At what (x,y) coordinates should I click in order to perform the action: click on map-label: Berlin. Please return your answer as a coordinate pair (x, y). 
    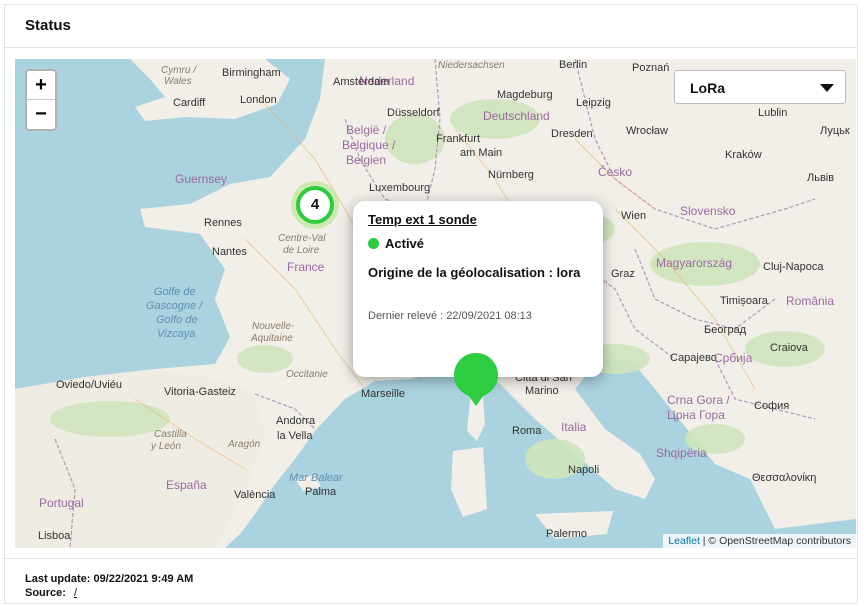
    Looking at the image, I should click on (573, 65).